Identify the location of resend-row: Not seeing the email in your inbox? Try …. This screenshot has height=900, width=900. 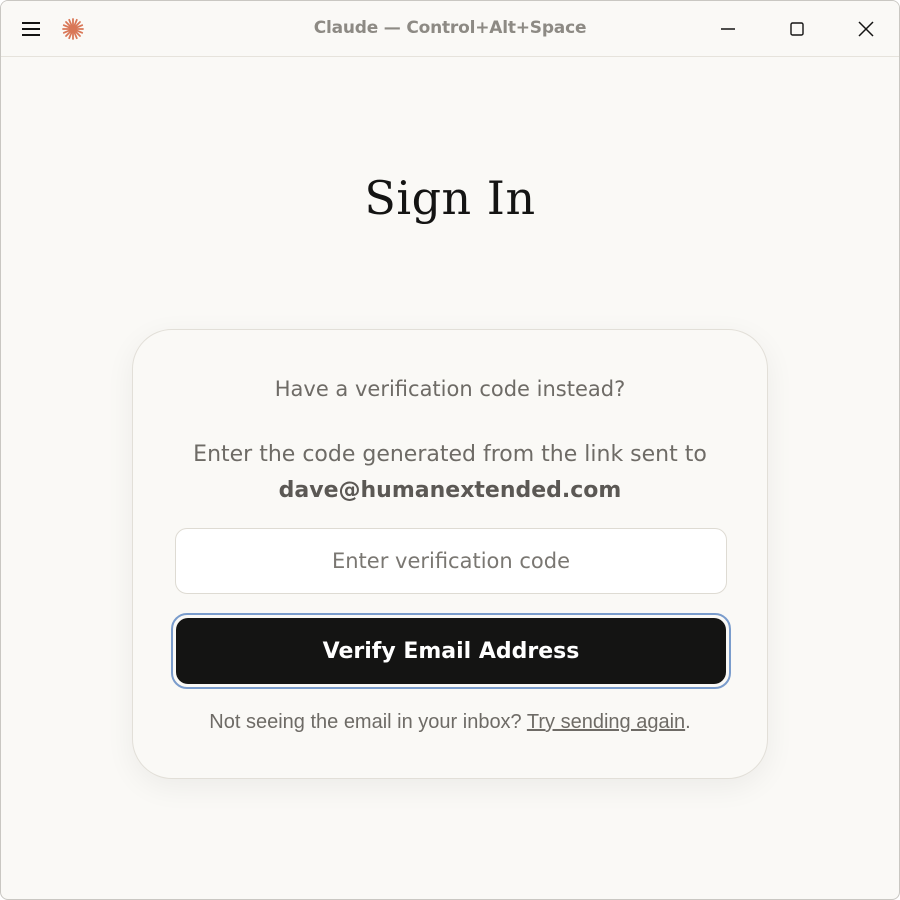
(450, 722).